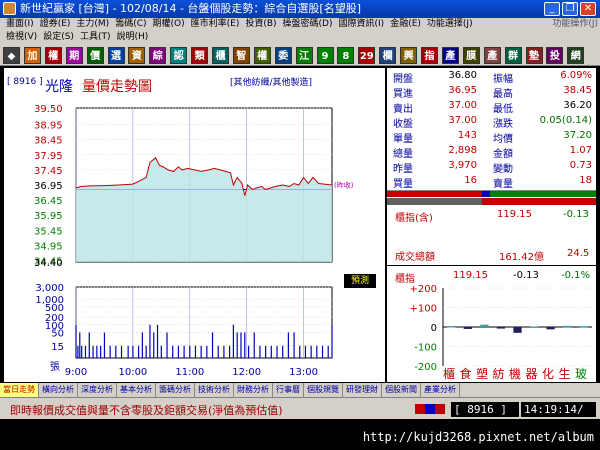  I want to click on tab-9: 研發理財, so click(362, 390).